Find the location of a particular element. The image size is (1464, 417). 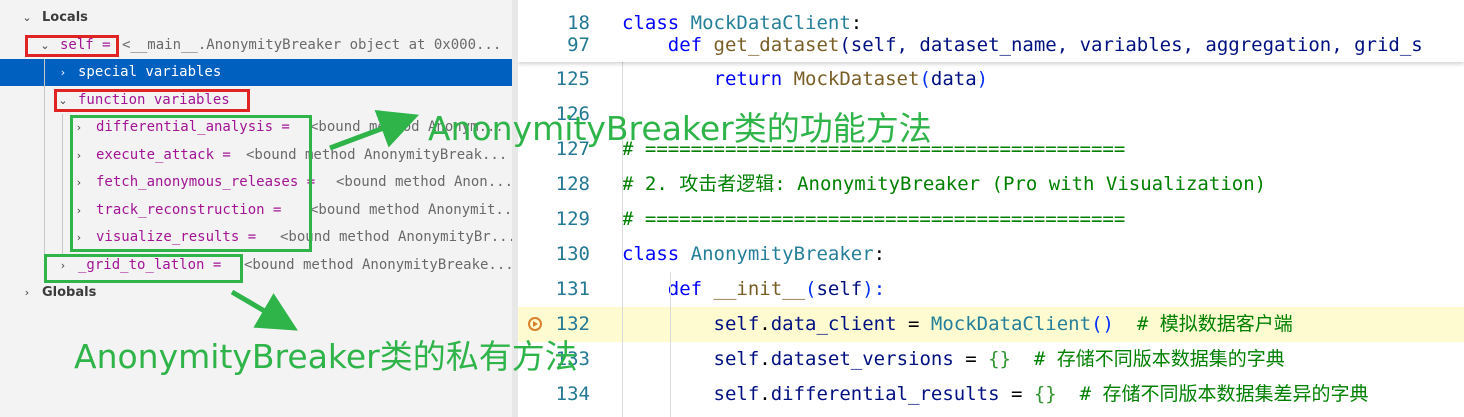

code-token: data_client is located at coordinates (833, 324).